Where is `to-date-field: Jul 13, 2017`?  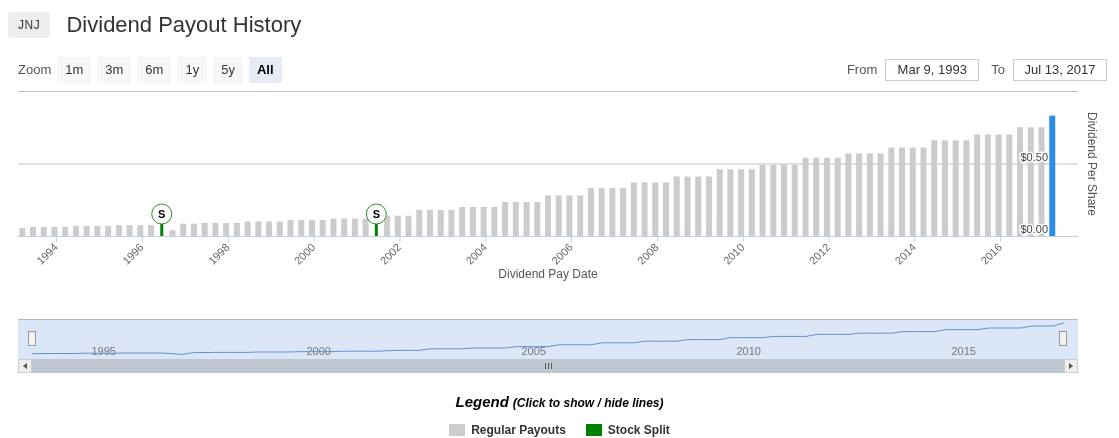
to-date-field: Jul 13, 2017 is located at coordinates (1060, 69).